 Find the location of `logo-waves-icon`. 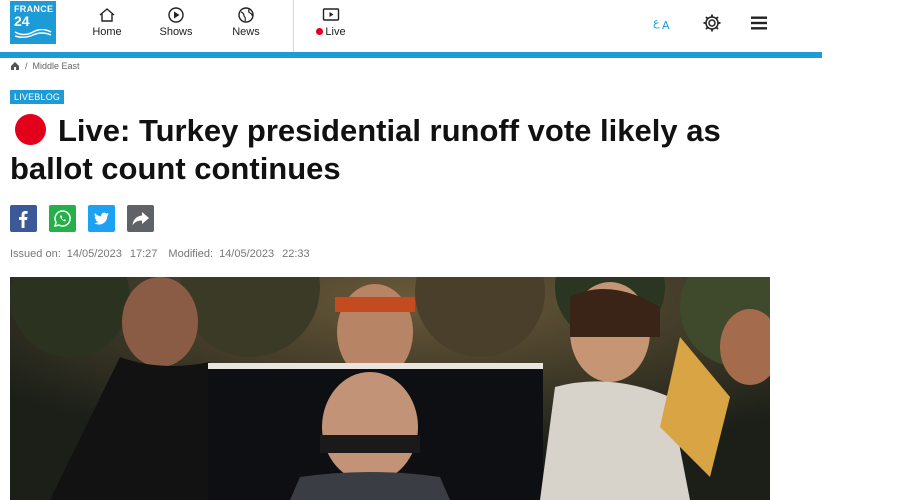

logo-waves-icon is located at coordinates (33, 34).